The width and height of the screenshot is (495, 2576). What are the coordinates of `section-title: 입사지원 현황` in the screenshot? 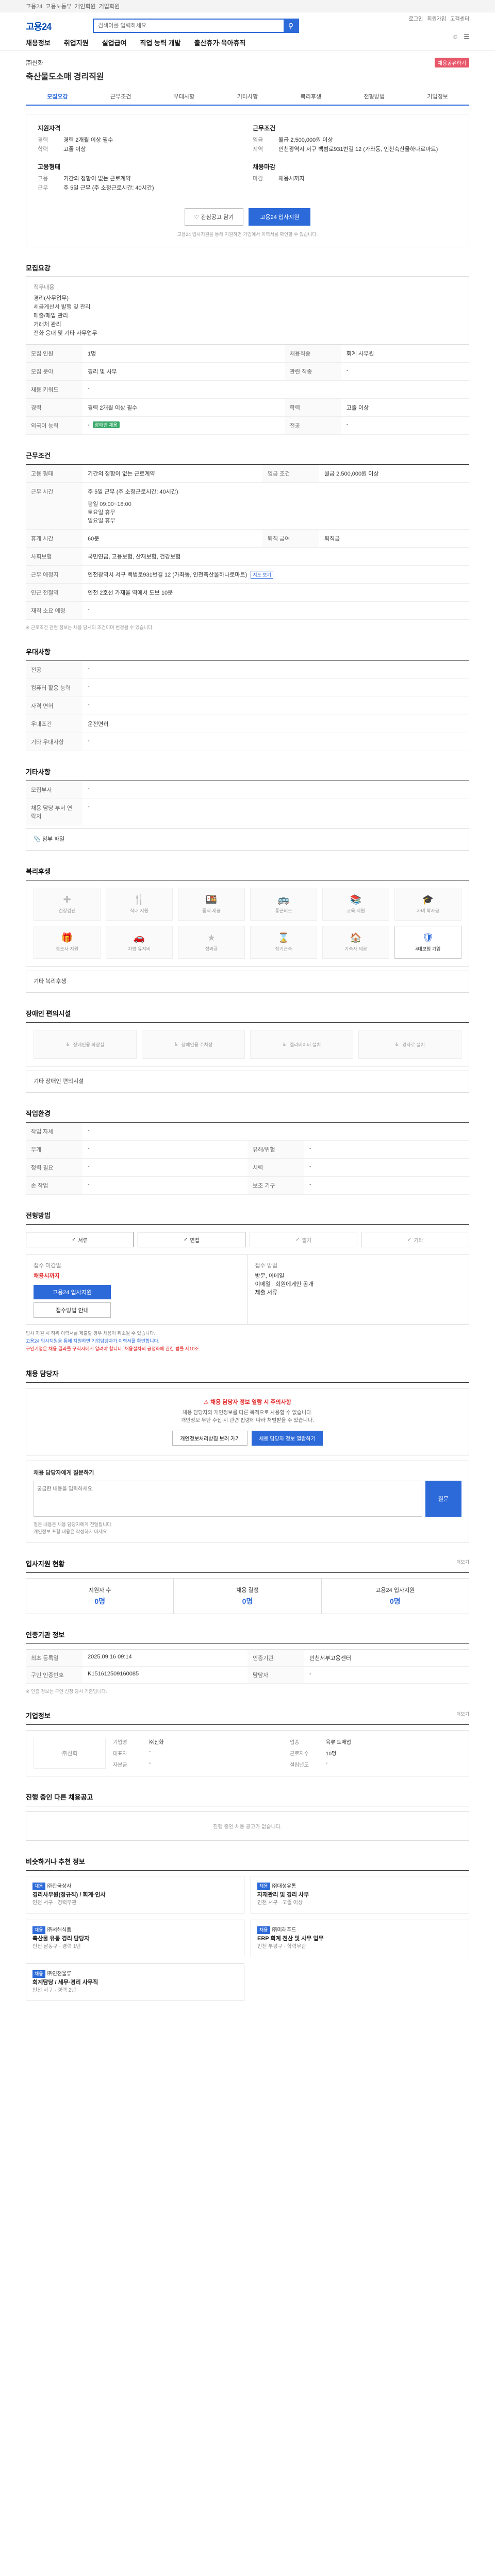 It's located at (45, 1564).